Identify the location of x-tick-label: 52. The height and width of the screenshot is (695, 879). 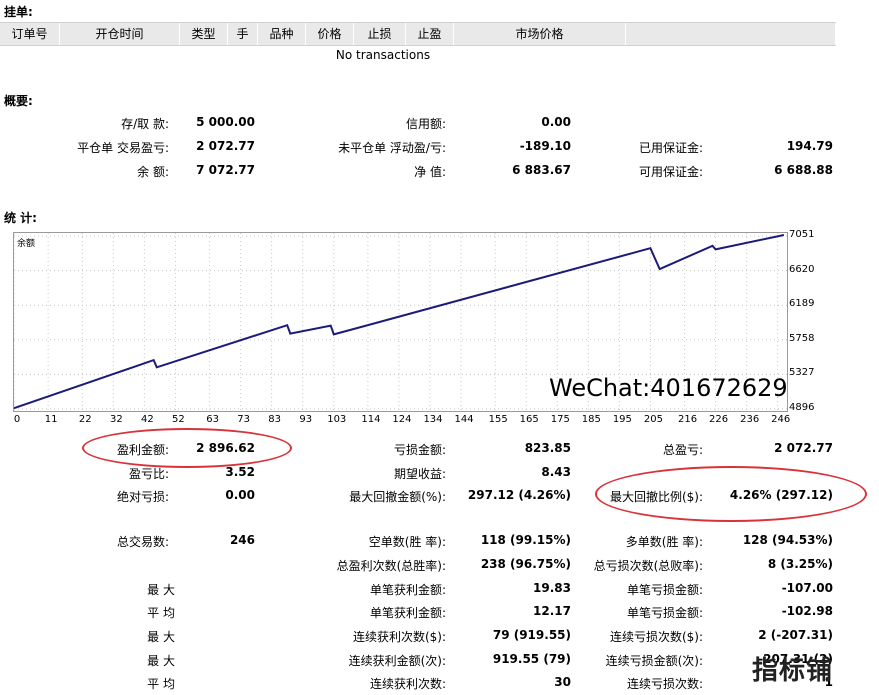
(178, 419).